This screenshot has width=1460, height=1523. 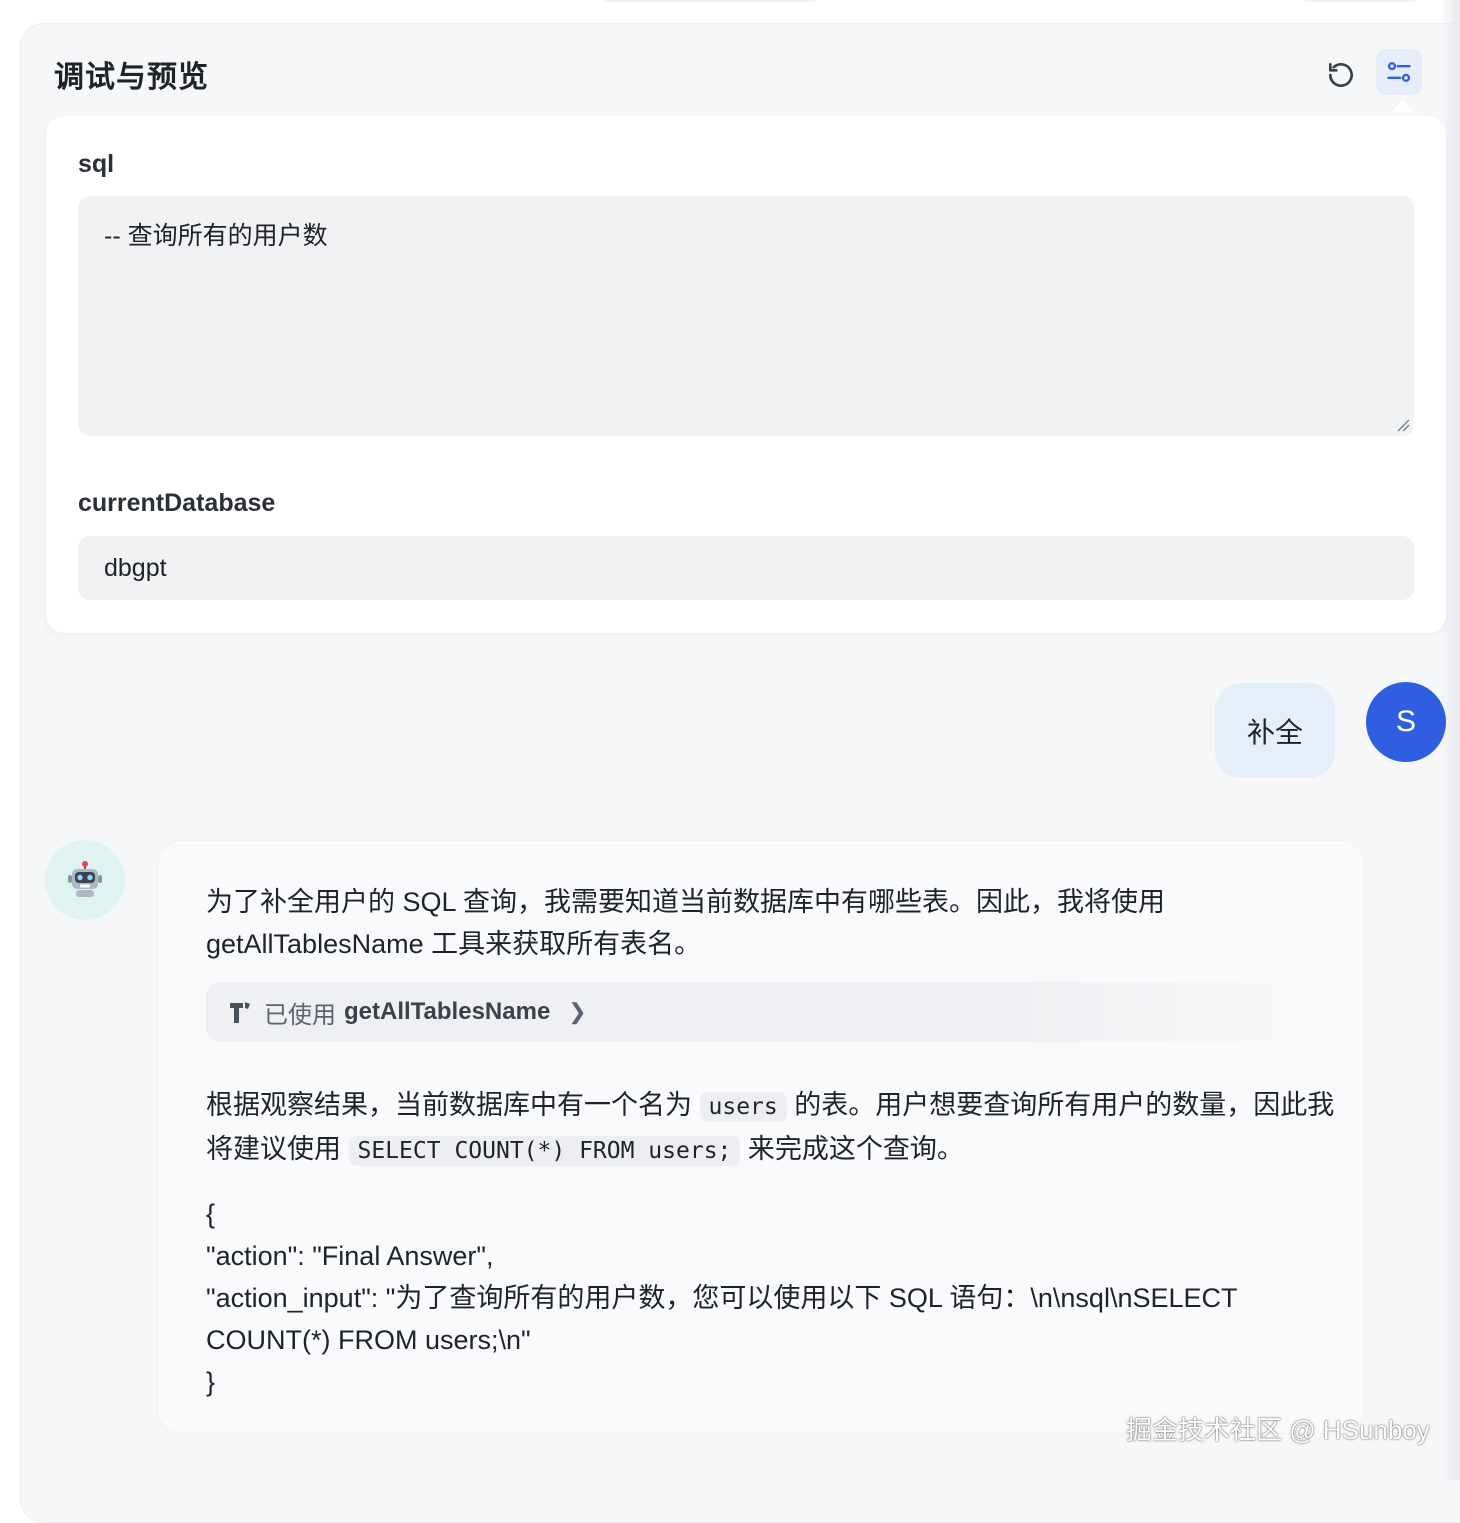 I want to click on observation-part-a: 根据观察结果，当前数据库中有一个名为, so click(x=453, y=1105).